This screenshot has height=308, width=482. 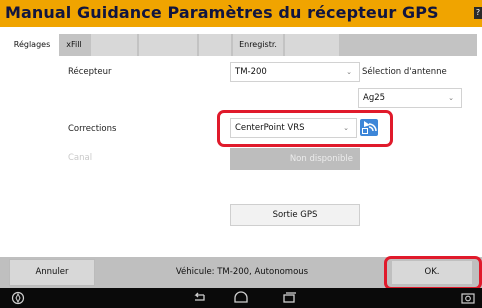 I want to click on channel-field: Non disponible, so click(x=295, y=159).